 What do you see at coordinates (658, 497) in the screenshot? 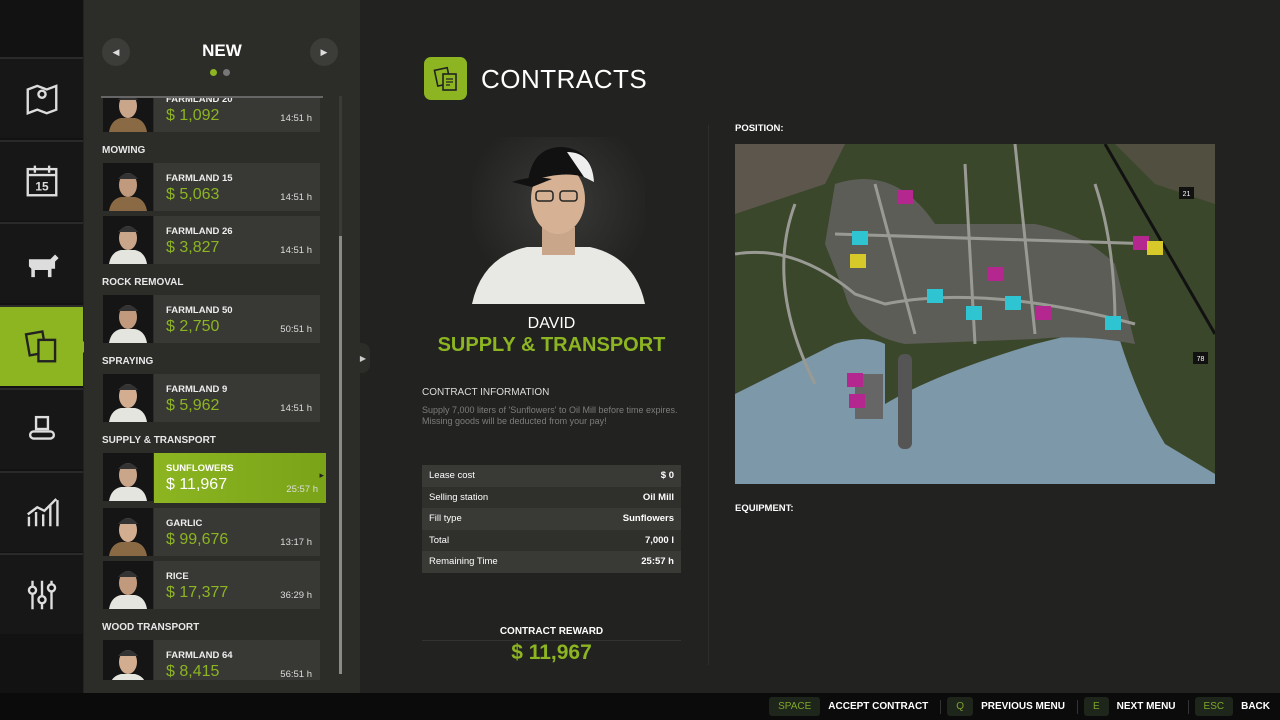
I see `detail-value: Oil Mill` at bounding box center [658, 497].